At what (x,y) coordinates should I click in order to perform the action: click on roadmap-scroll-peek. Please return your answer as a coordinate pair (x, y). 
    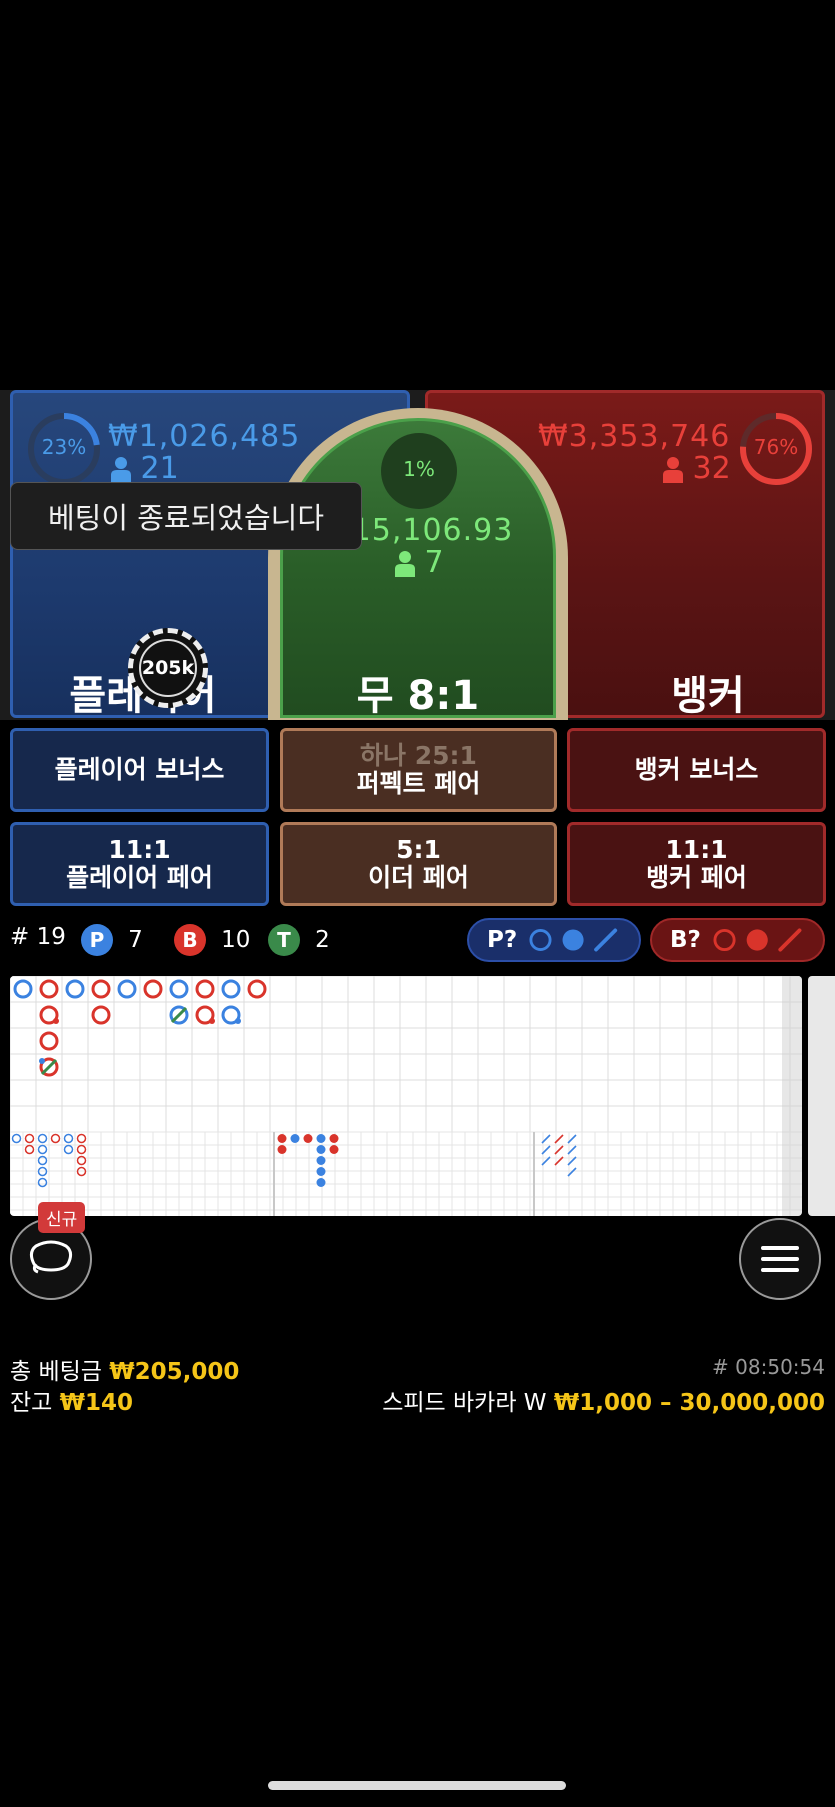
    Looking at the image, I should click on (821, 1096).